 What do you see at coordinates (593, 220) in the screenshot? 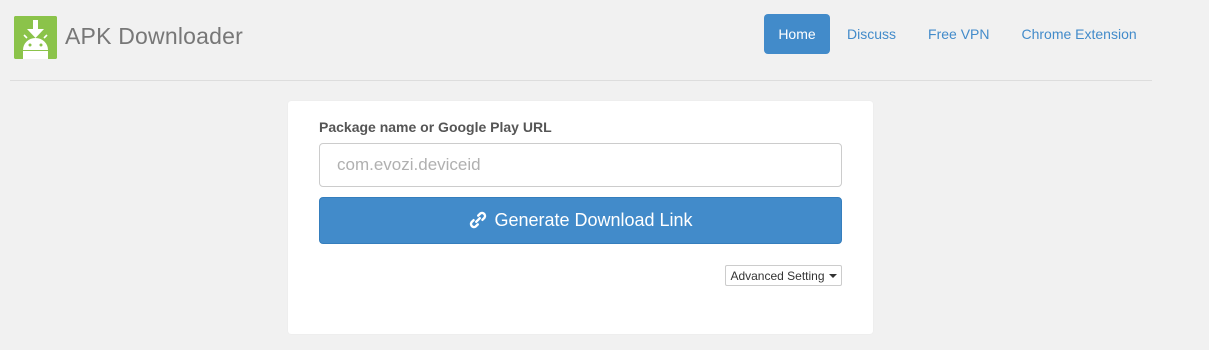
I see `generate-button-label: Generate Download Link` at bounding box center [593, 220].